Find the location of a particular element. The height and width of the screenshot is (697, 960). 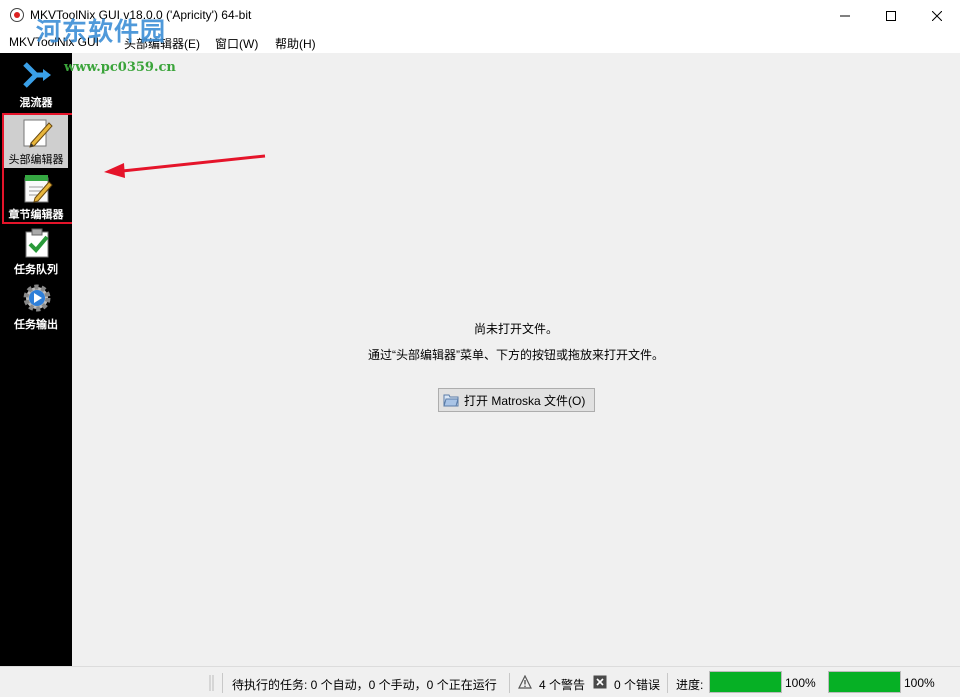

hint-message: 通过“头部编辑器”菜单、下方的按钮或拖放来打开文件。 is located at coordinates (516, 355).